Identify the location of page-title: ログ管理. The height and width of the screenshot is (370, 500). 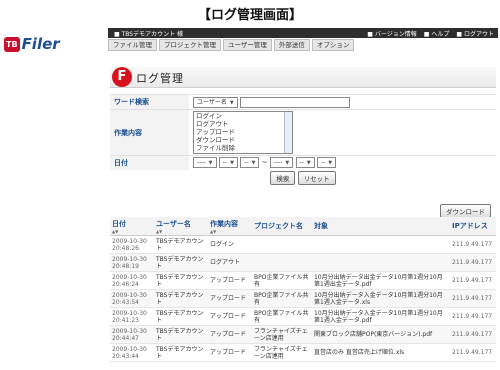
(160, 78).